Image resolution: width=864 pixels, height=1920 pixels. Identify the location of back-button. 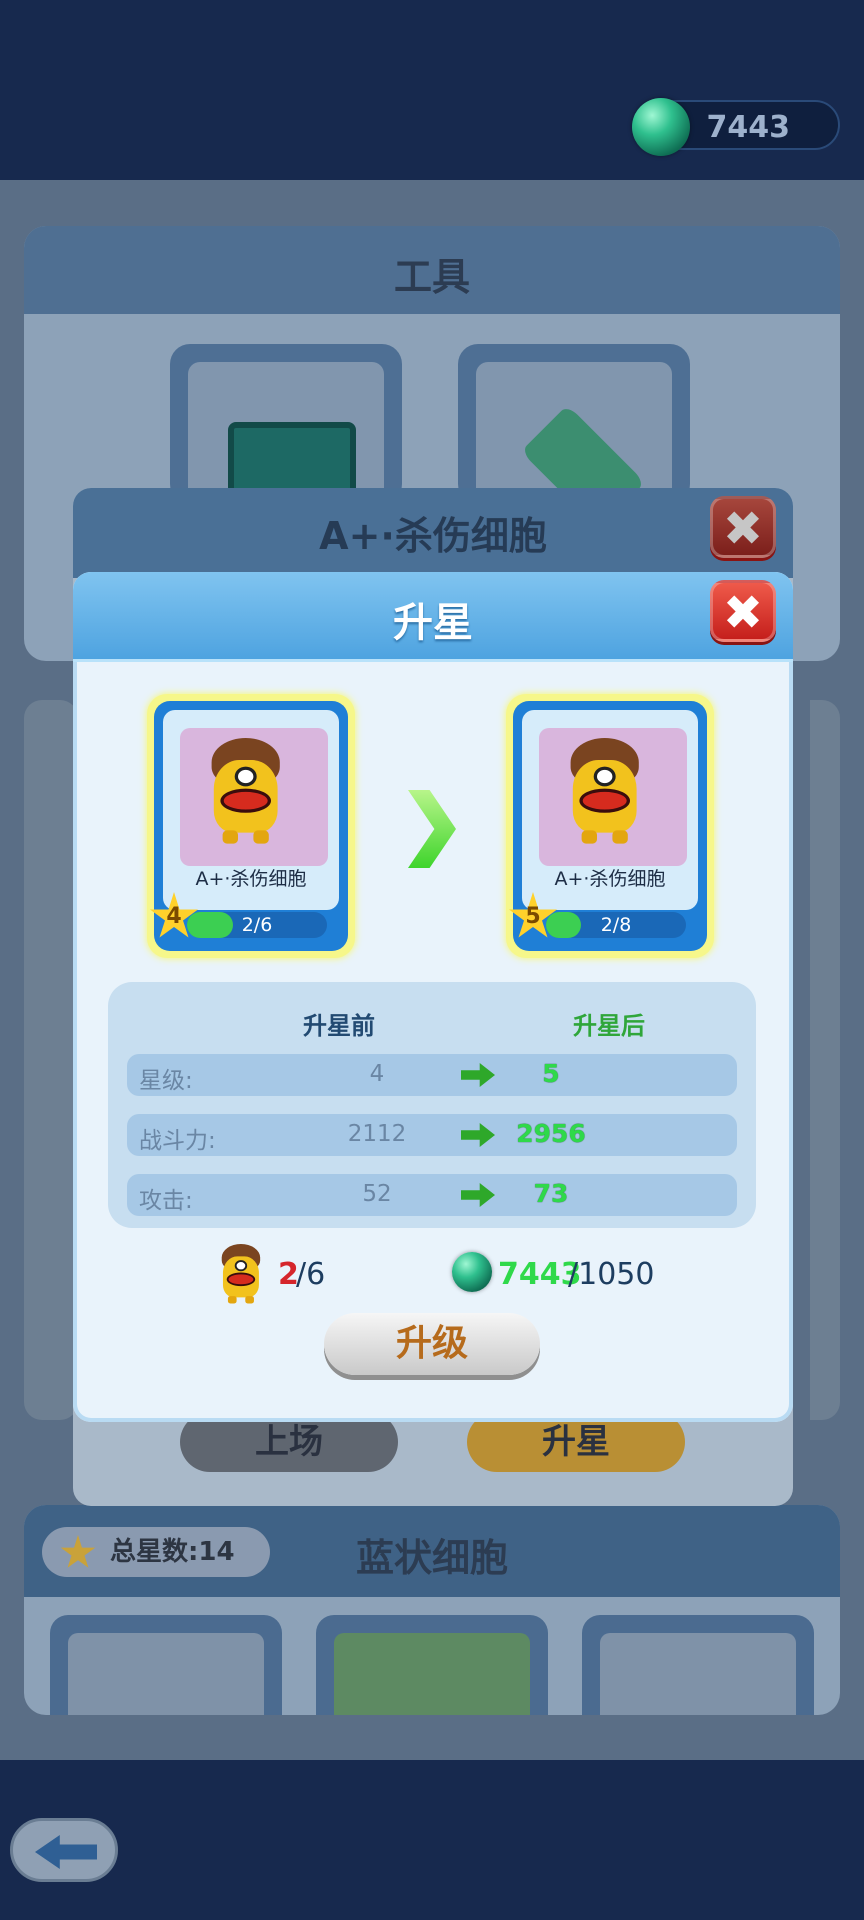
(64, 1850).